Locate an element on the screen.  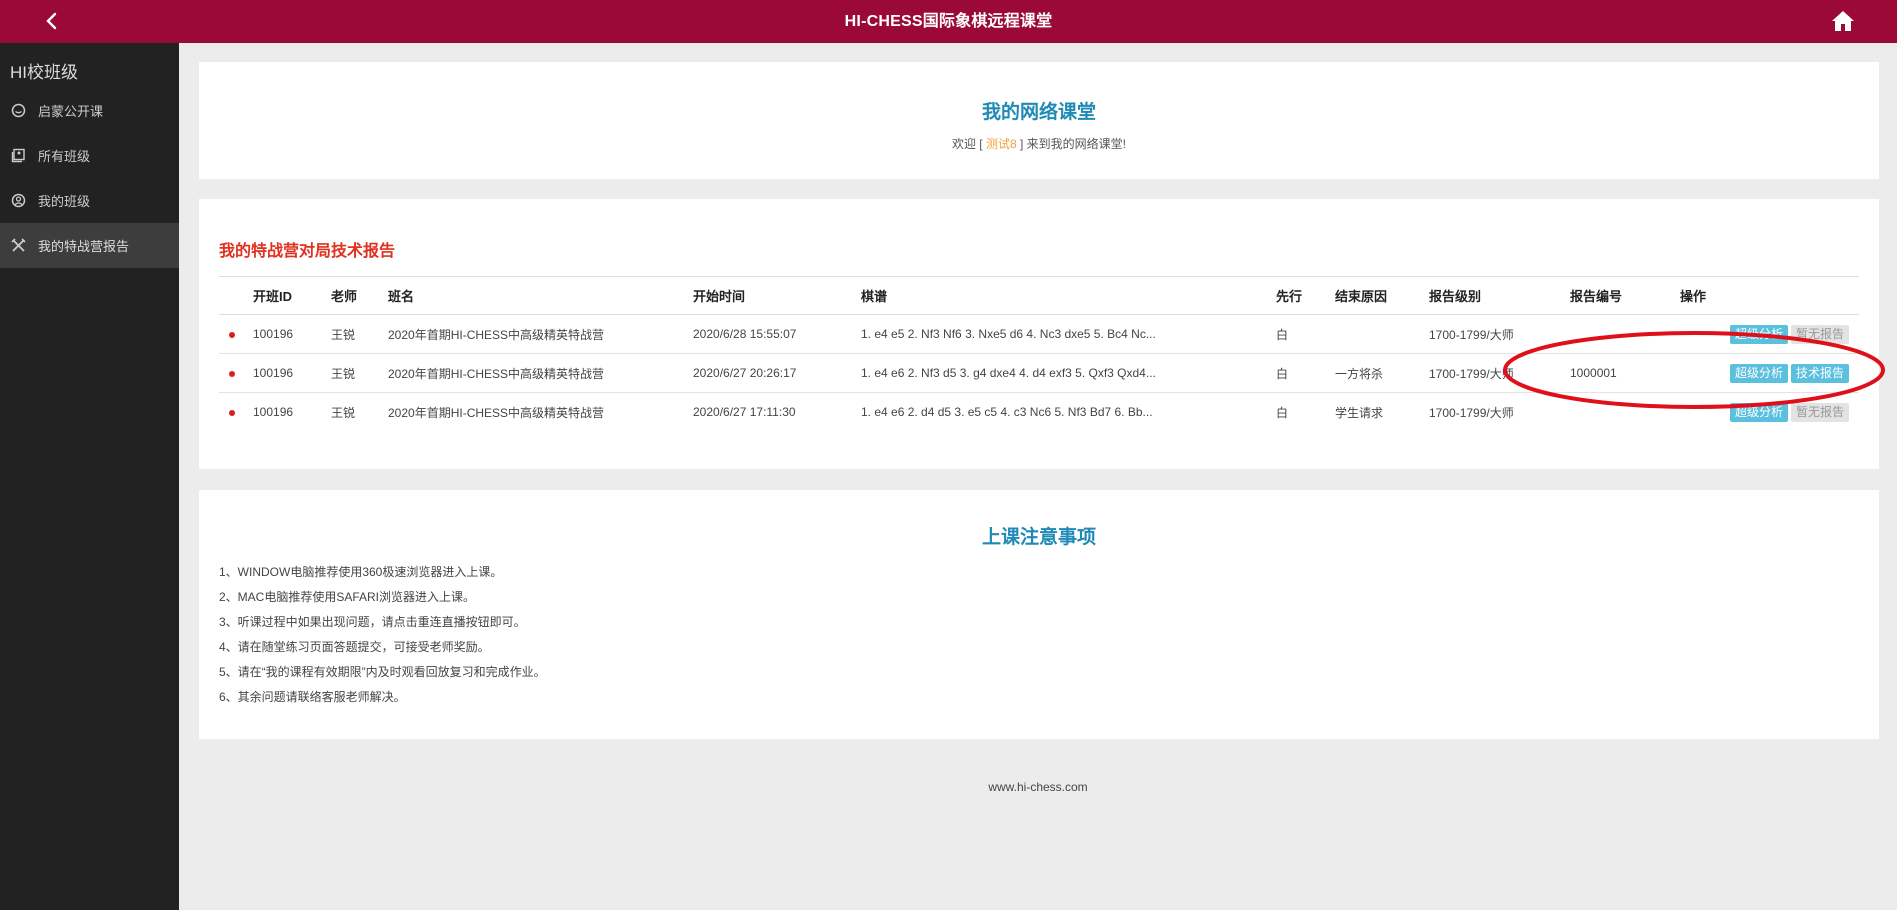
home-button is located at coordinates (1843, 21).